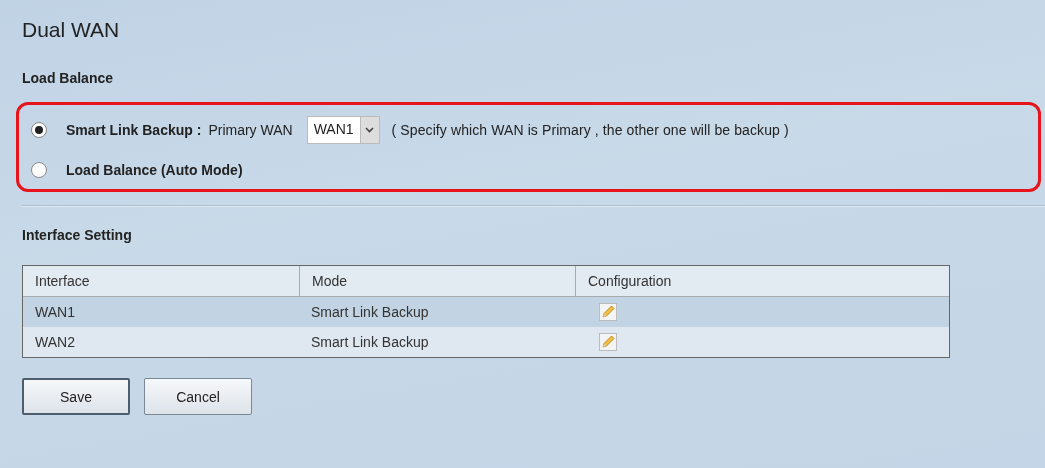 The image size is (1045, 468). Describe the element at coordinates (437, 281) in the screenshot. I see `column-header: Mode` at that location.